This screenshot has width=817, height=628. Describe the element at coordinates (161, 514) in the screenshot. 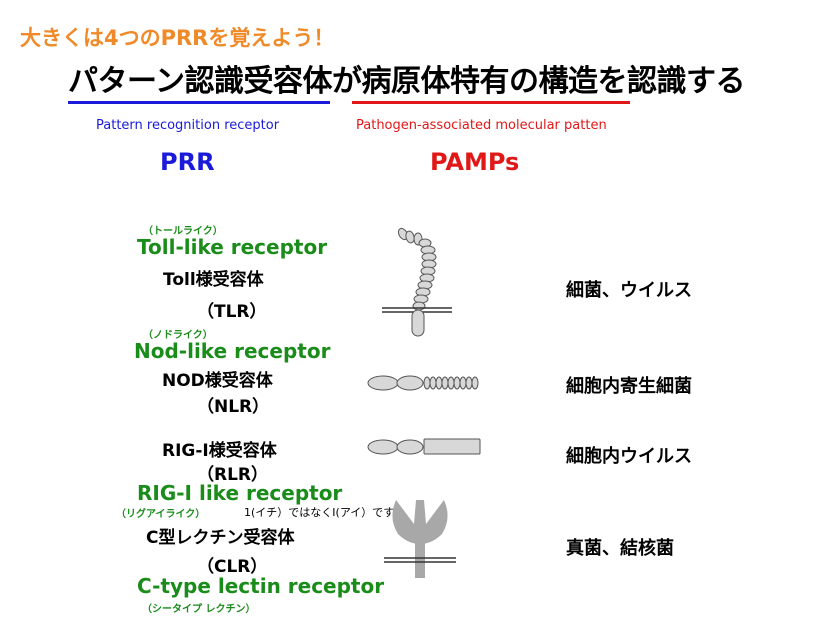

I see `rlr-kana: （リグアイライク）` at that location.